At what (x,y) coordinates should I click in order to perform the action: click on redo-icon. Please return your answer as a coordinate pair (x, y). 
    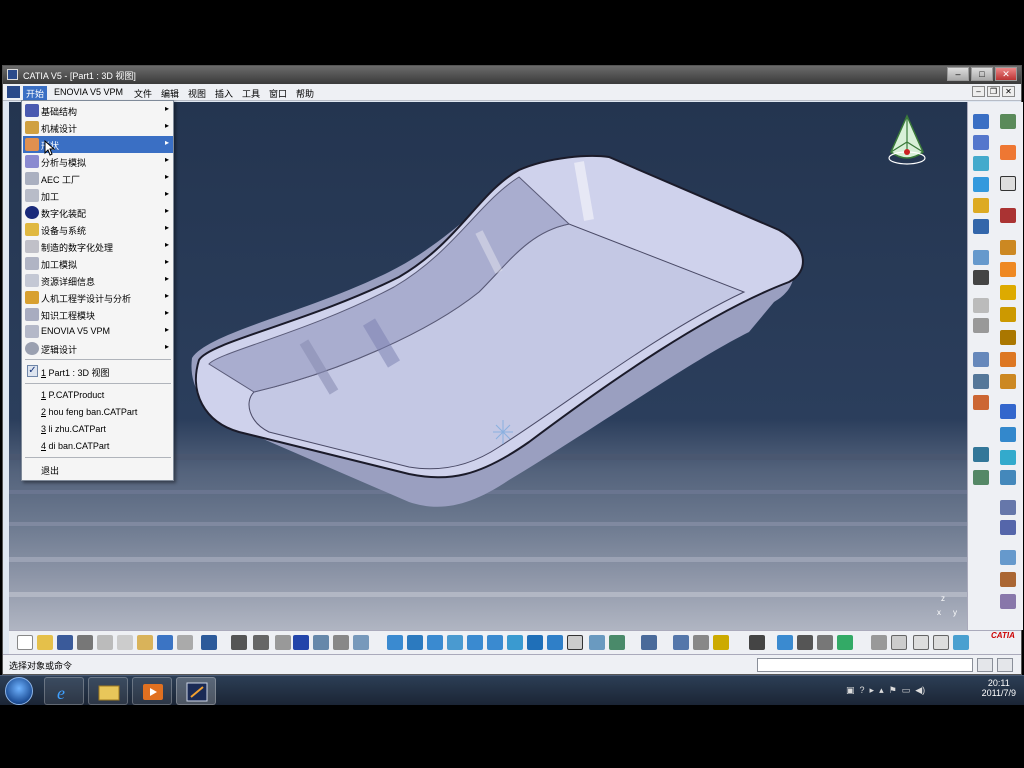
    Looking at the image, I should click on (185, 642).